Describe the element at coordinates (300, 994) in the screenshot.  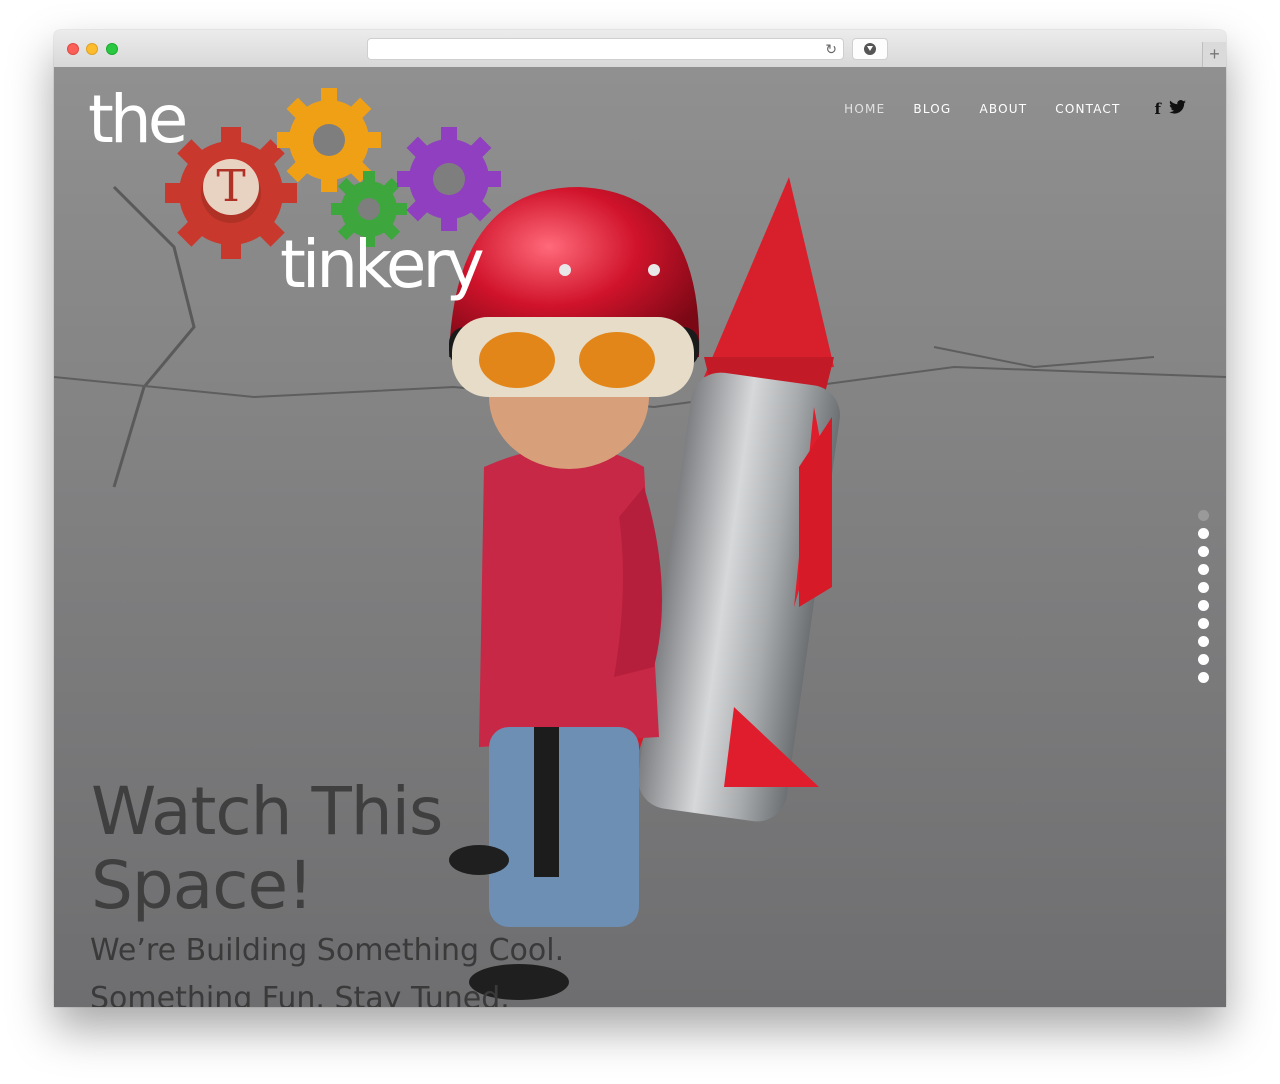
I see `hero-subtitle-line2: Something Fun. Stay Tuned.` at that location.